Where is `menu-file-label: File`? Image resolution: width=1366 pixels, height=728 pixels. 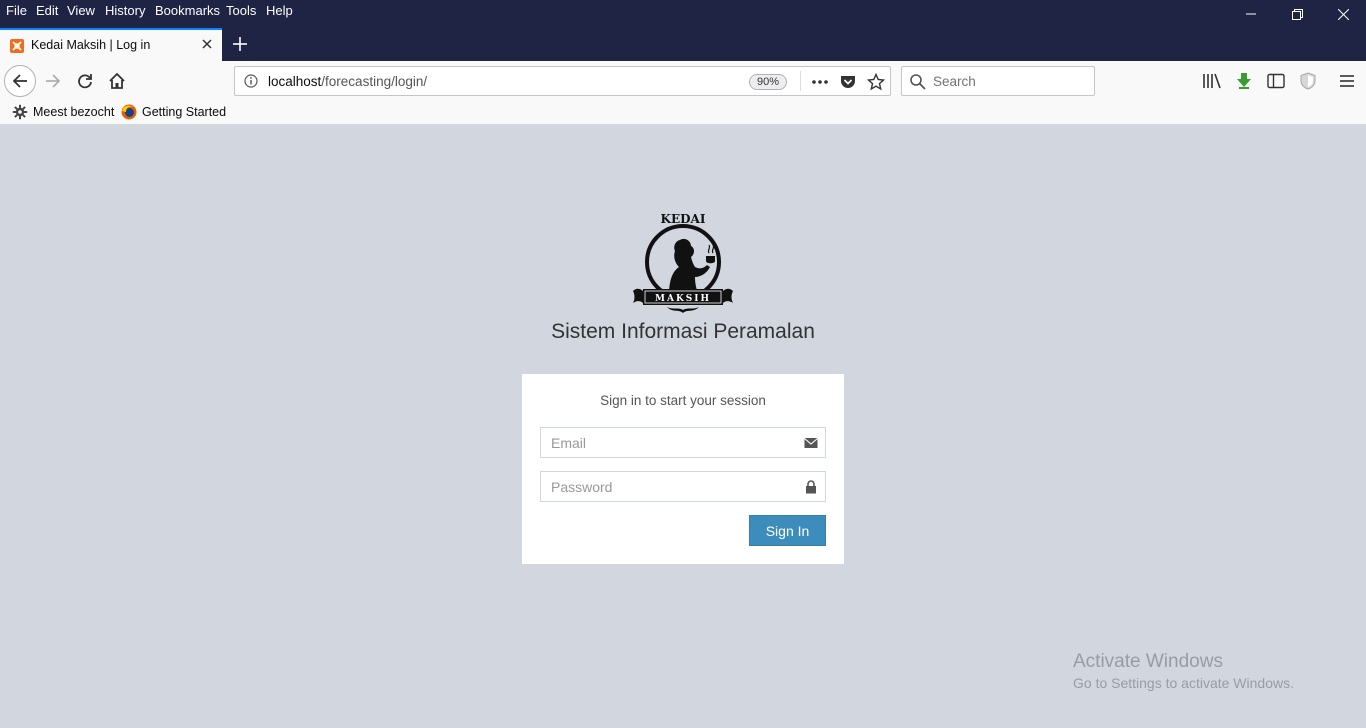
menu-file-label: File is located at coordinates (16, 10).